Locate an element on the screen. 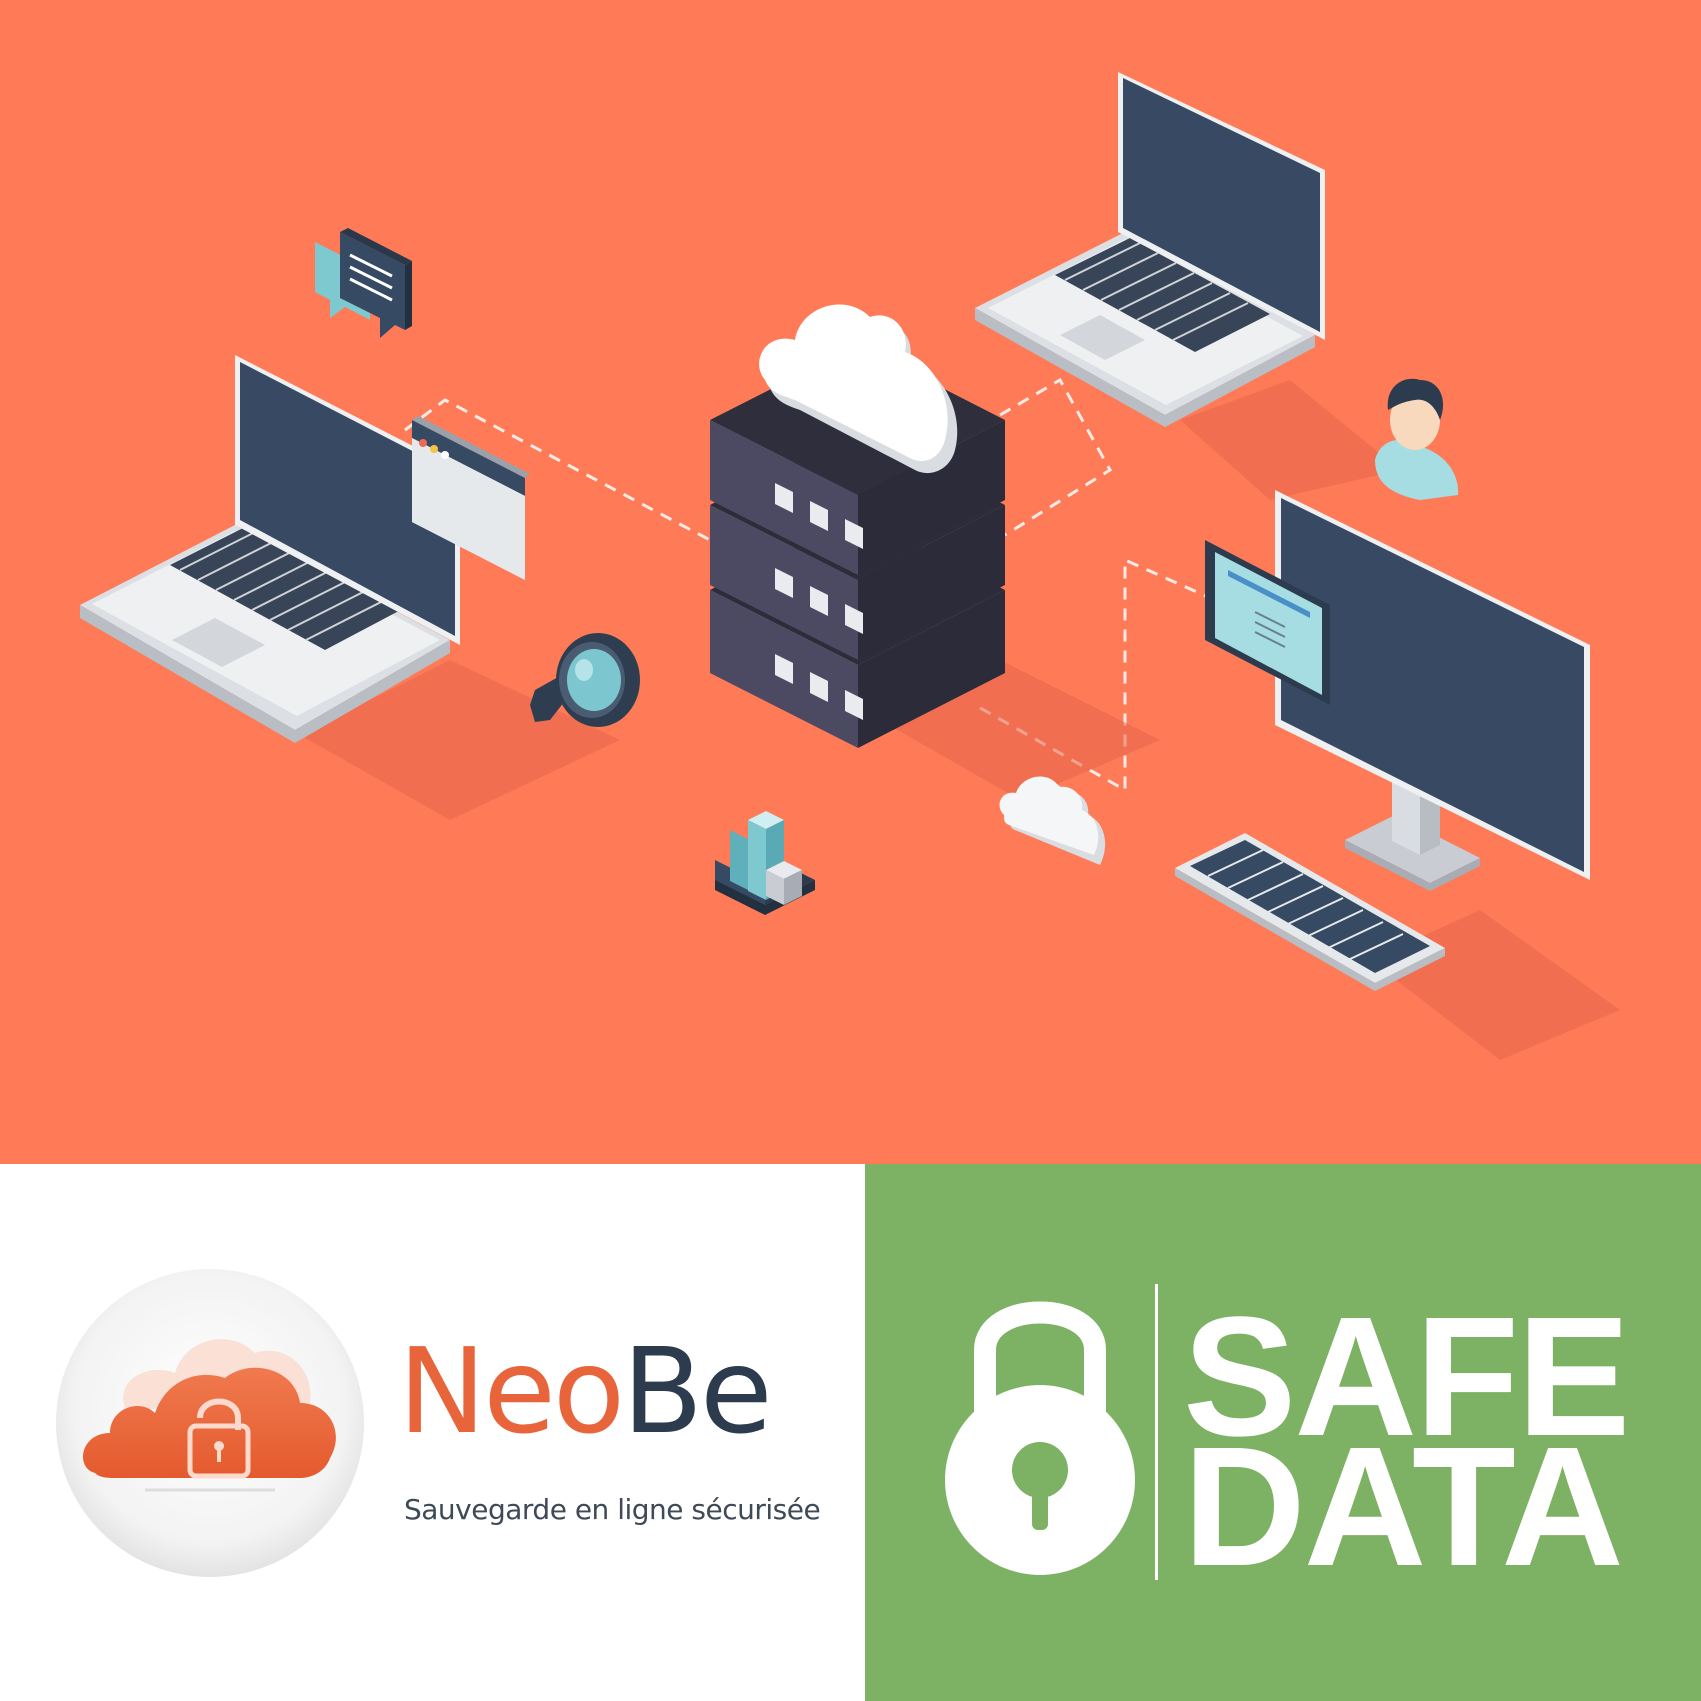 The height and width of the screenshot is (1701, 1701). brand-name-neo: Neo is located at coordinates (511, 1391).